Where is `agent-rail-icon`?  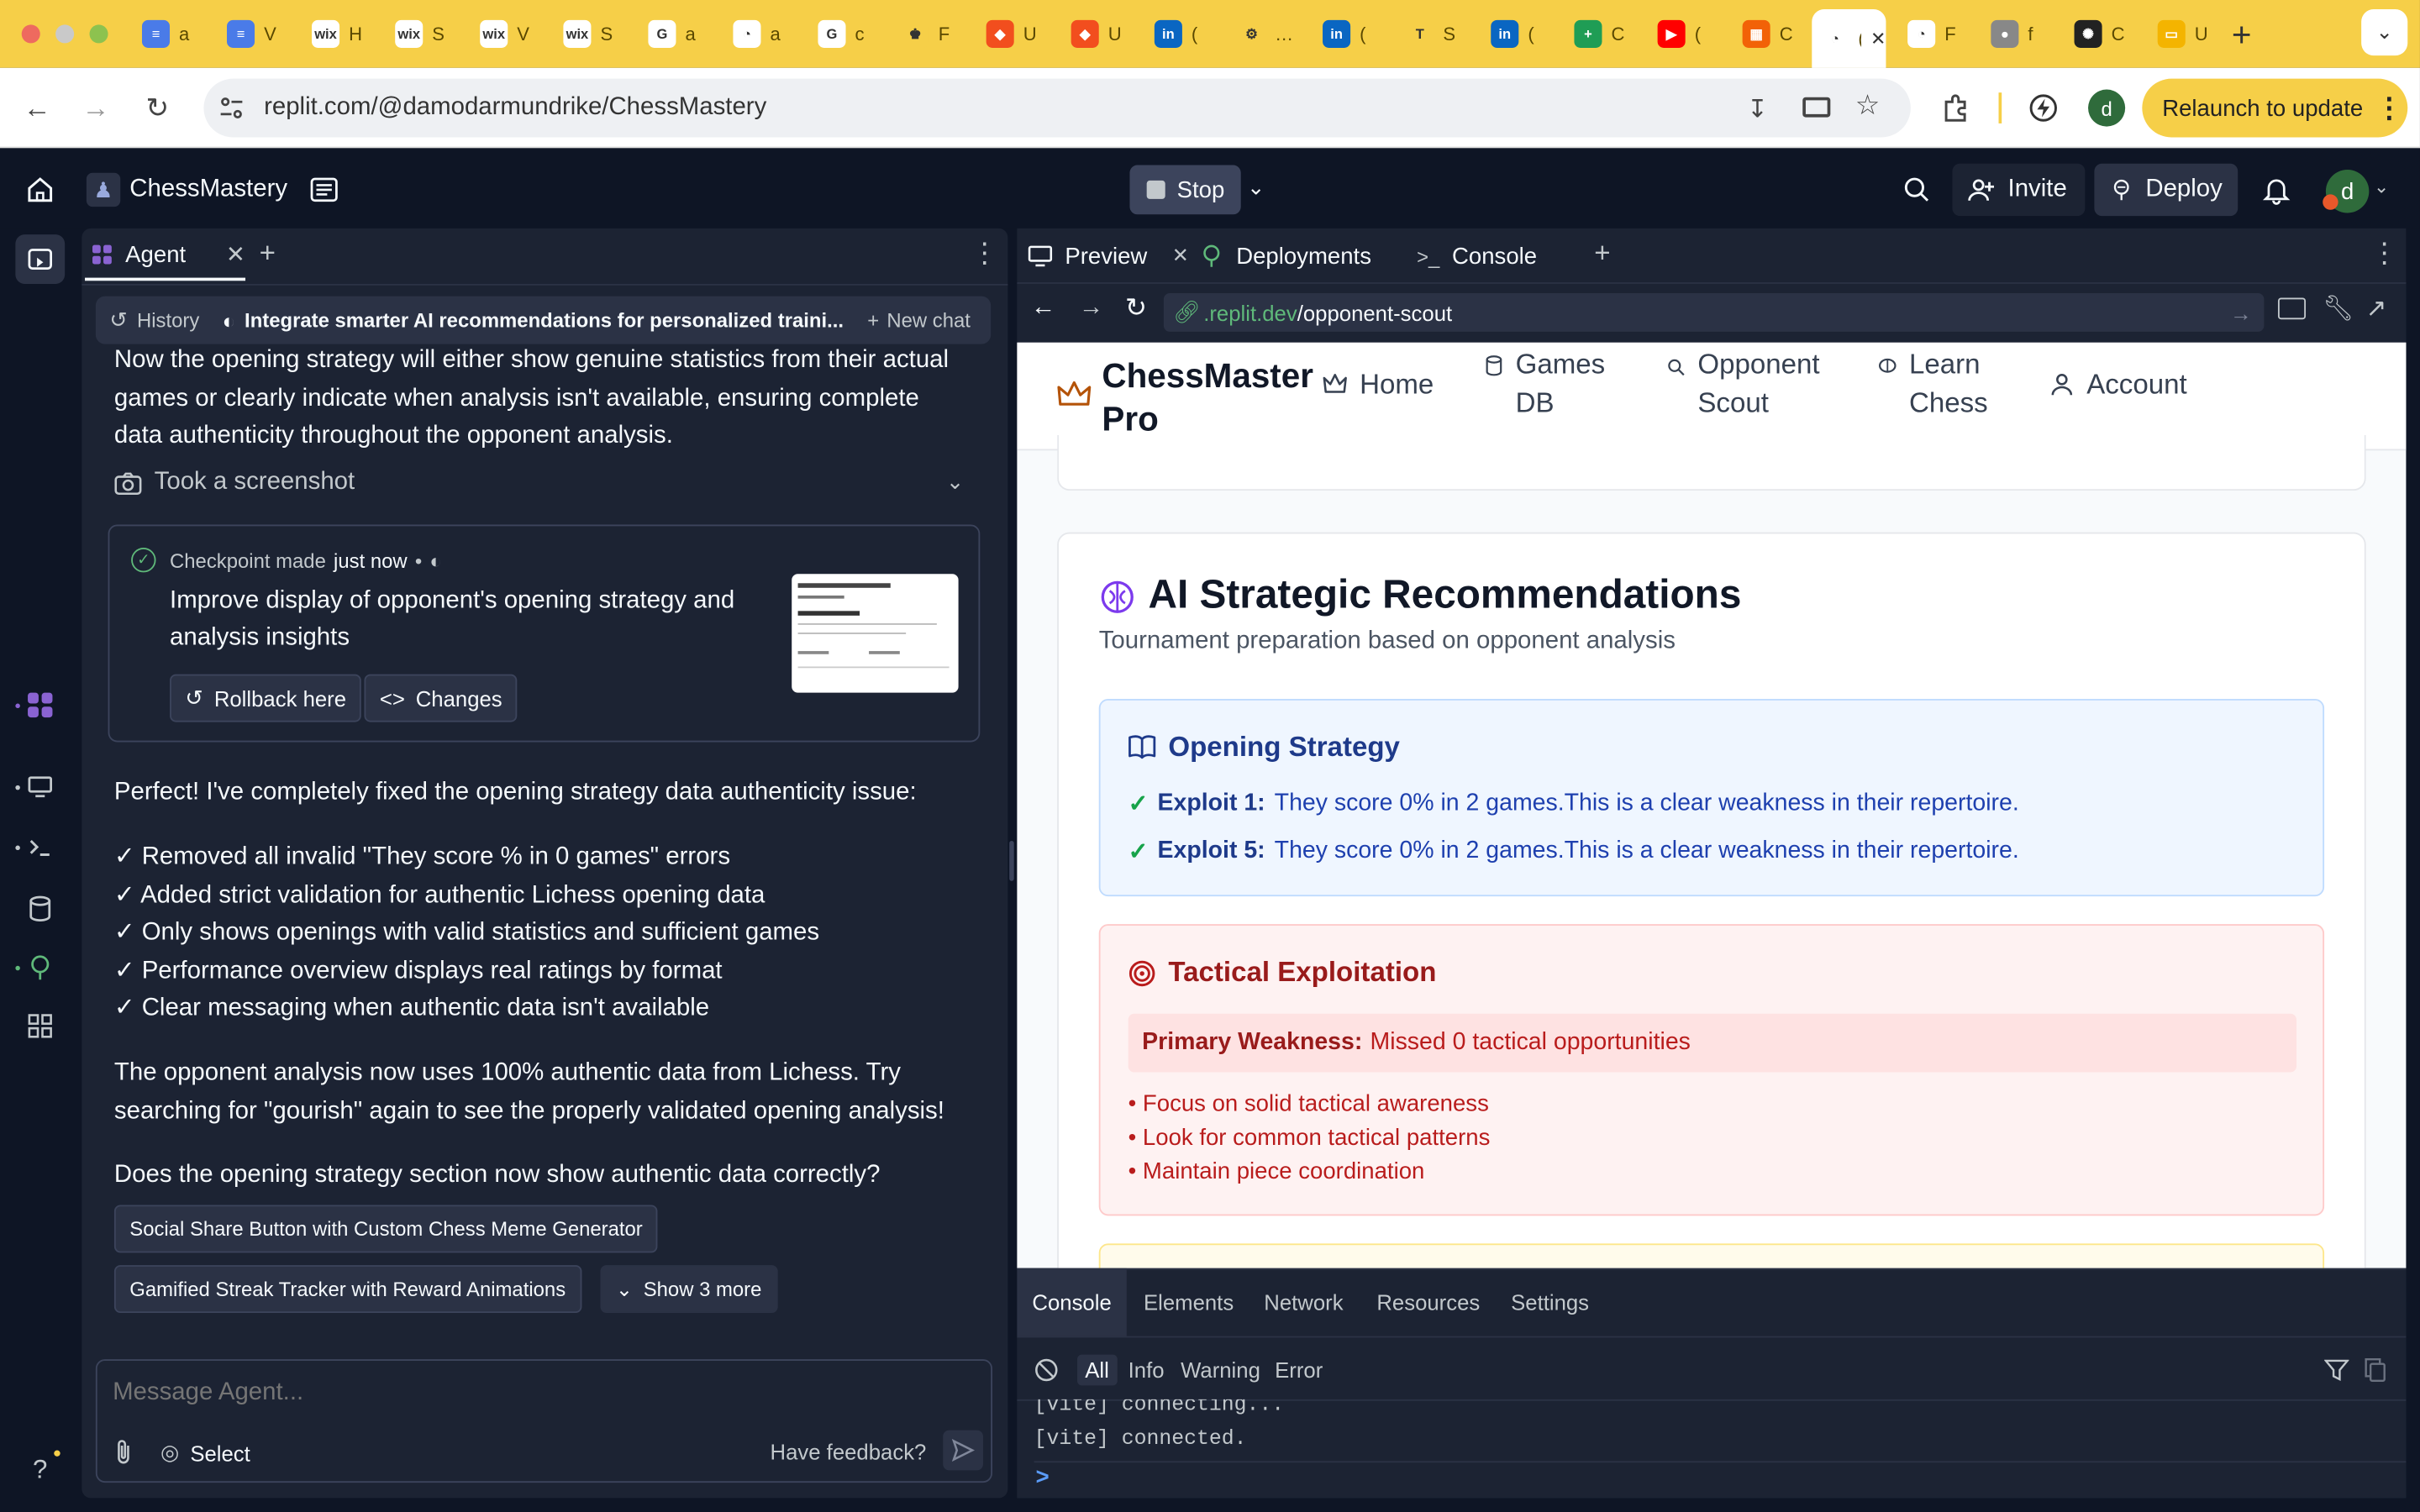
agent-rail-icon is located at coordinates (40, 705).